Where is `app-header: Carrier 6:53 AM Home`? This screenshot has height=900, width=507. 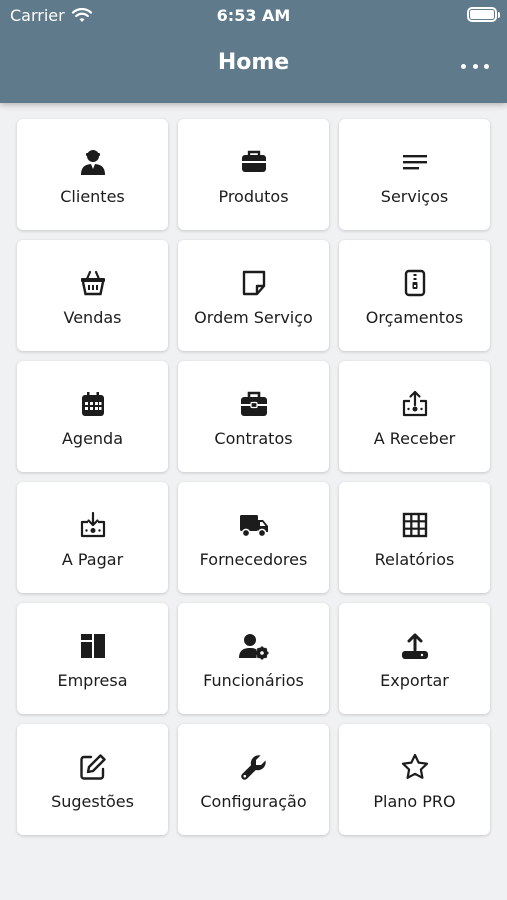 app-header: Carrier 6:53 AM Home is located at coordinates (253, 51).